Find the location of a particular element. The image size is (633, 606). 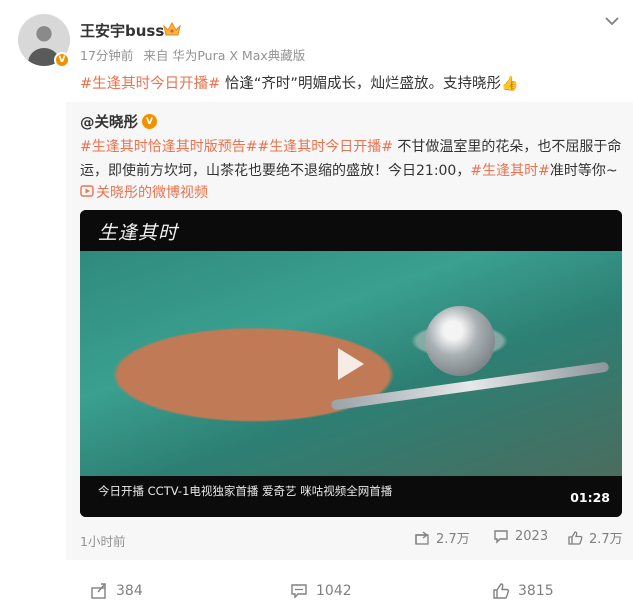

comment-button: 1042 is located at coordinates (321, 591).